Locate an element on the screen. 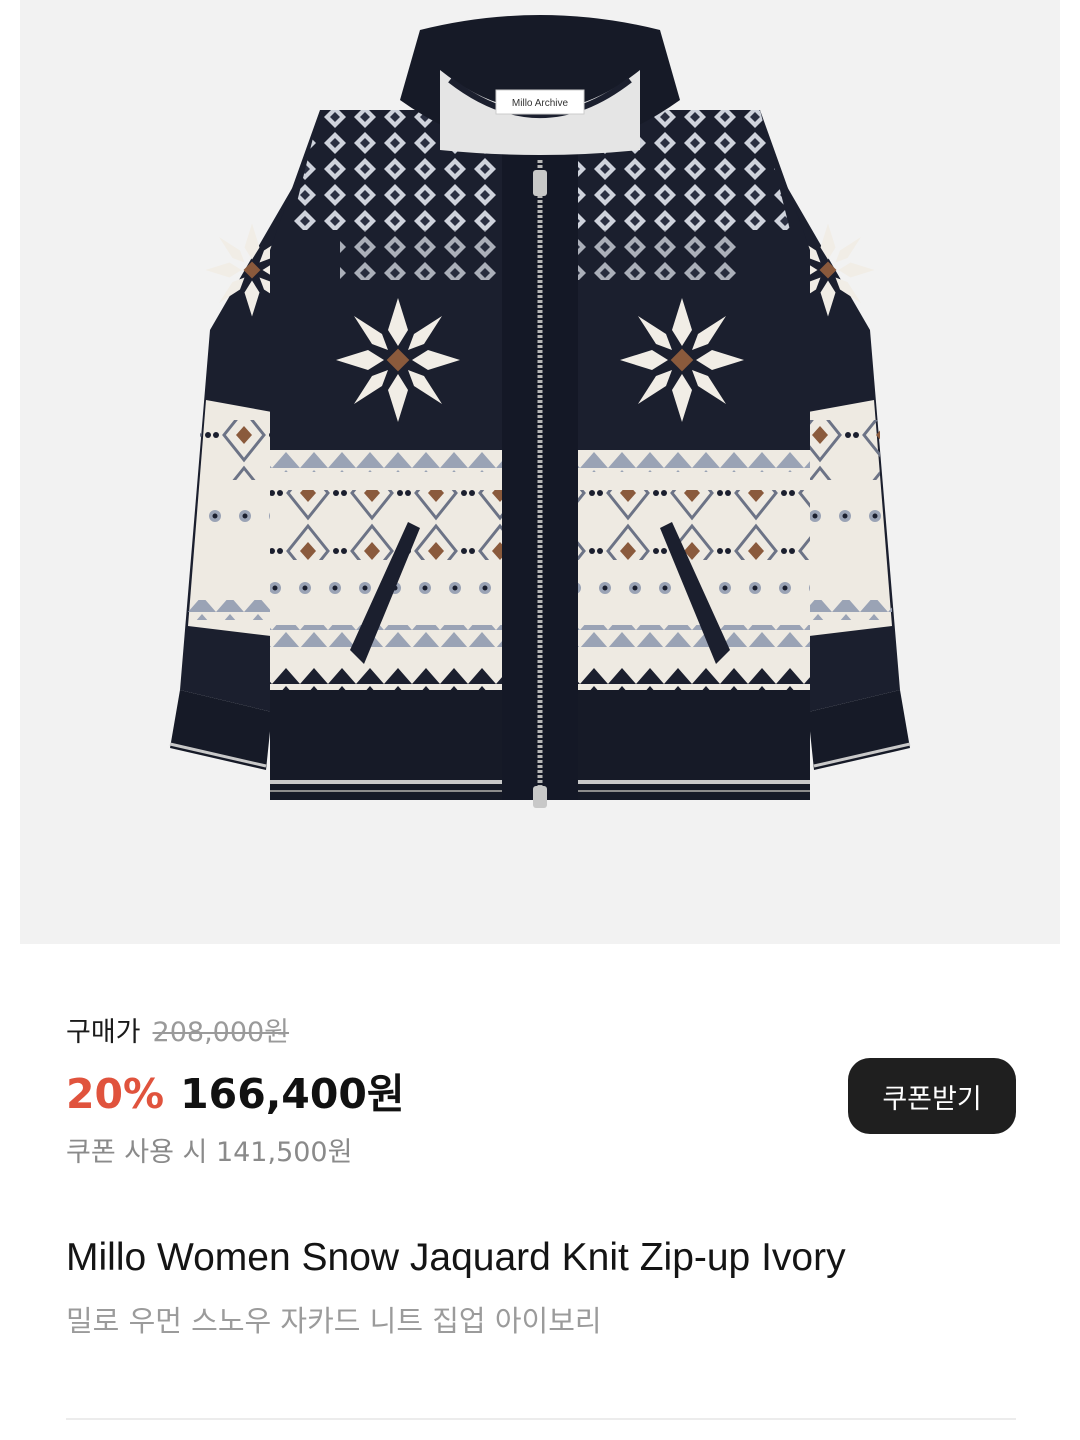 This screenshot has width=1080, height=1440. get-coupon-button: 쿠폰받기 is located at coordinates (932, 1096).